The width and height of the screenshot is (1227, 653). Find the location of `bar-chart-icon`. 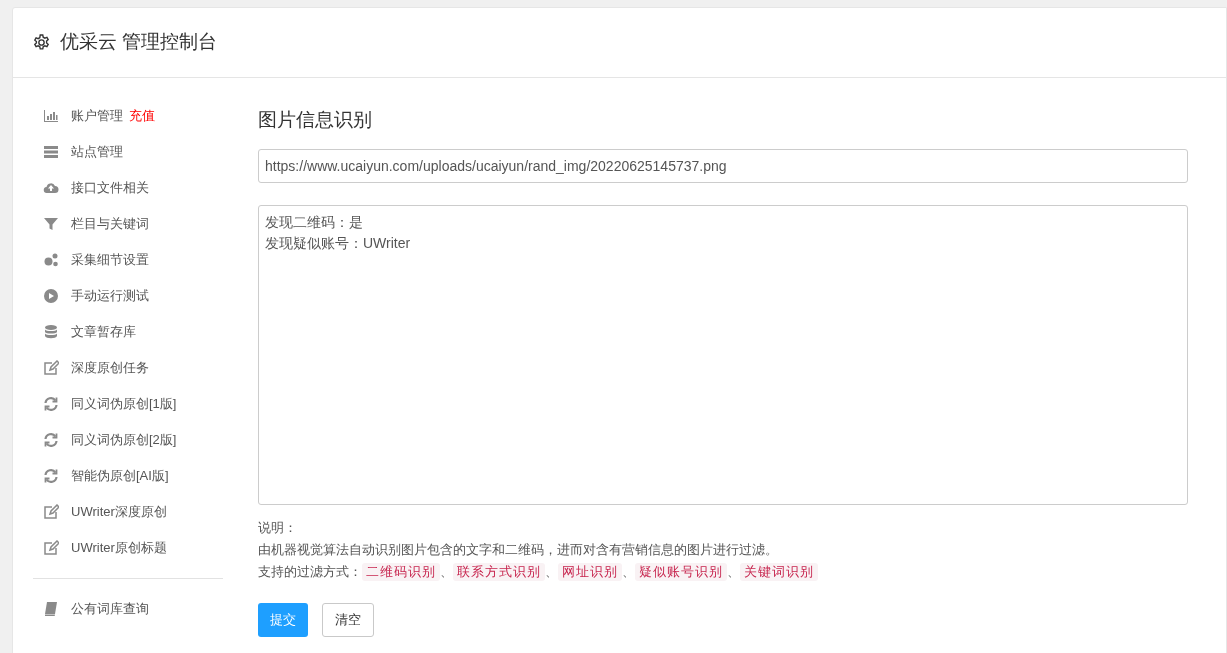

bar-chart-icon is located at coordinates (51, 116).